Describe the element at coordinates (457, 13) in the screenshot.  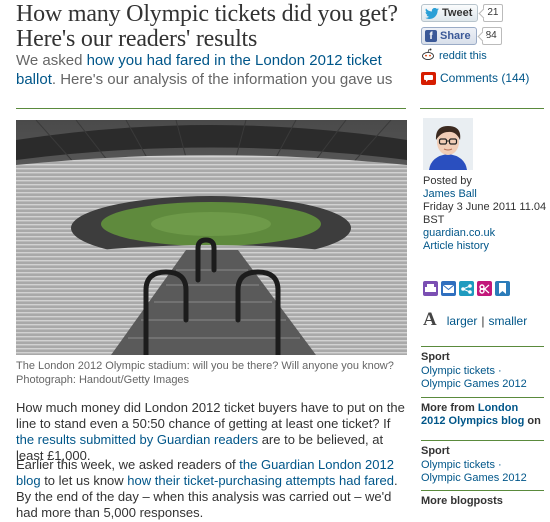
I see `tweet-label: Tweet` at that location.